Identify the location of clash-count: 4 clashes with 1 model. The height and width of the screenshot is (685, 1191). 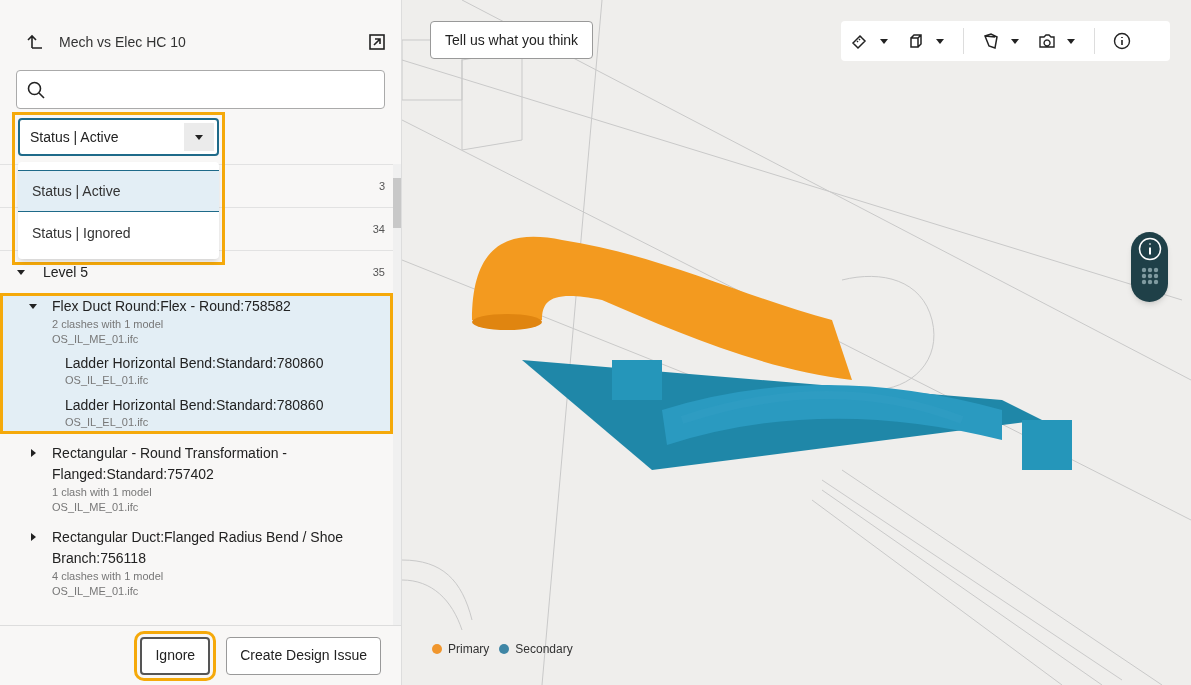
(108, 576).